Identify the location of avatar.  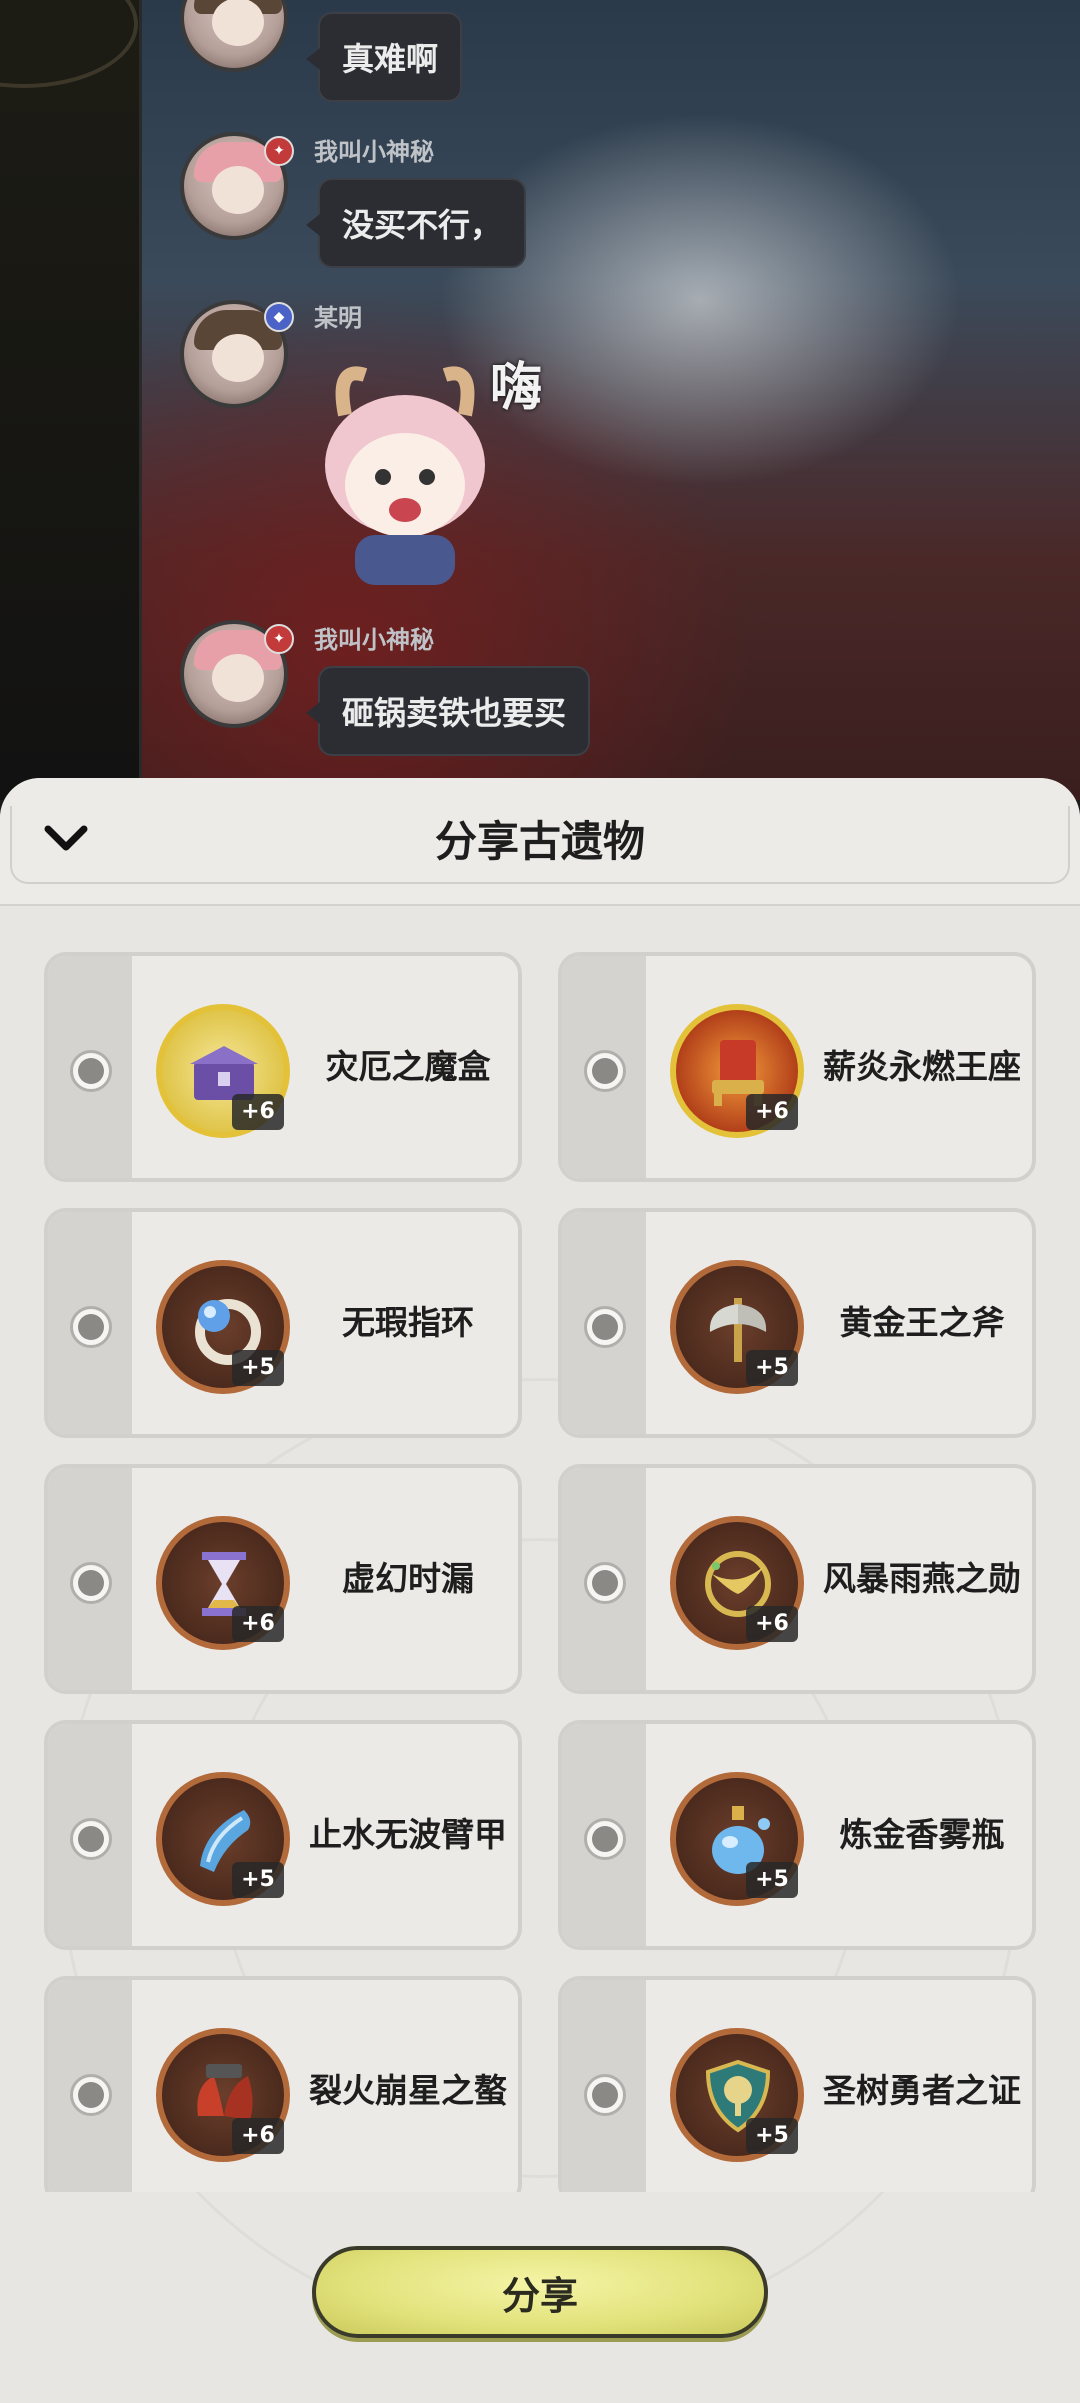
(234, 36).